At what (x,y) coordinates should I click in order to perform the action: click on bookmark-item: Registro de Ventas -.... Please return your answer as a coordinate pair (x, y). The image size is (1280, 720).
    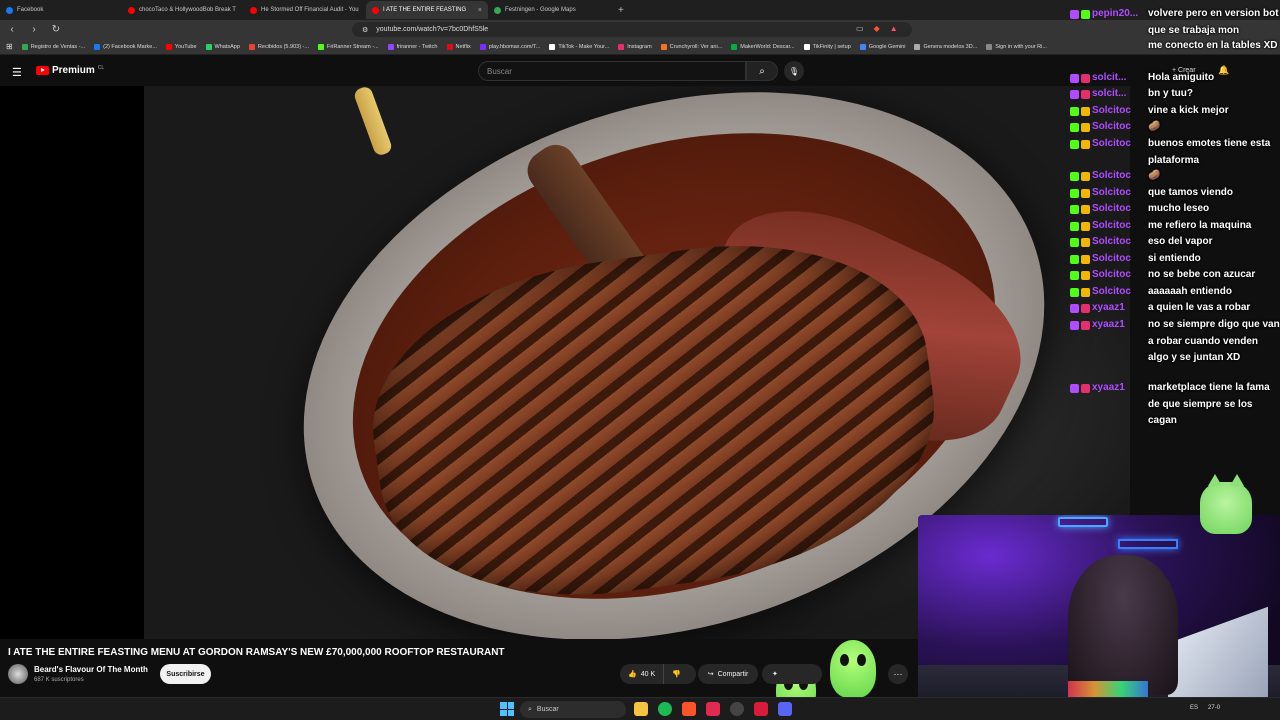
    Looking at the image, I should click on (53, 46).